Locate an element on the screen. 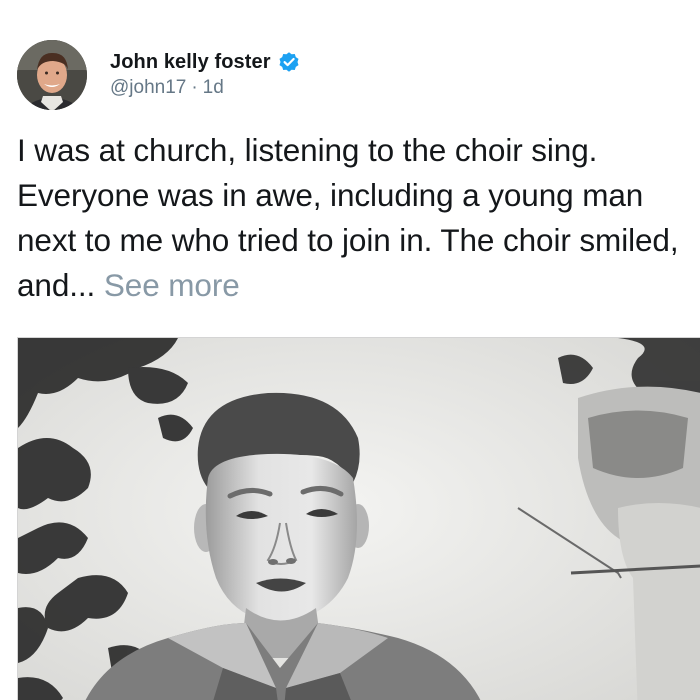 This screenshot has width=700, height=700. author-handle: @john17 is located at coordinates (148, 88).